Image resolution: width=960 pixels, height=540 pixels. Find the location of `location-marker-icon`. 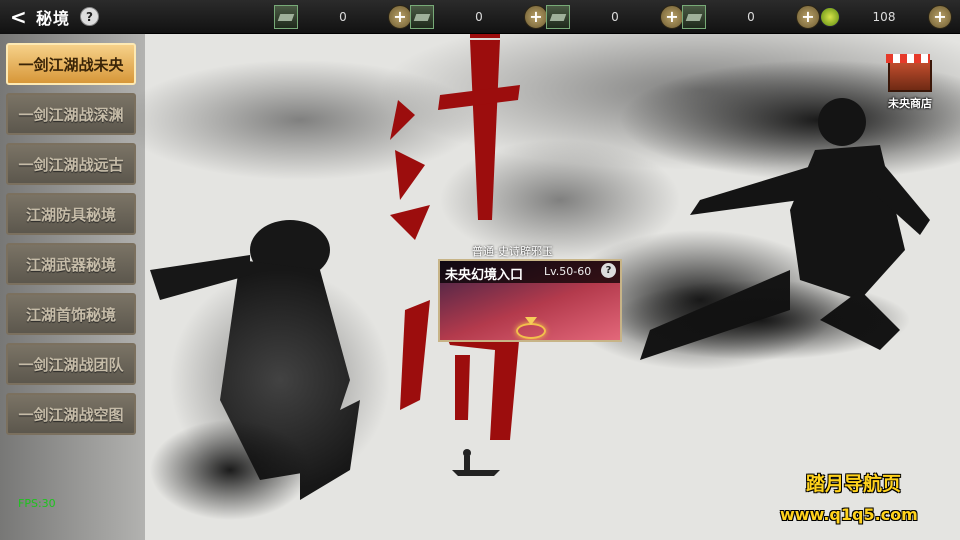

location-marker-icon is located at coordinates (531, 328).